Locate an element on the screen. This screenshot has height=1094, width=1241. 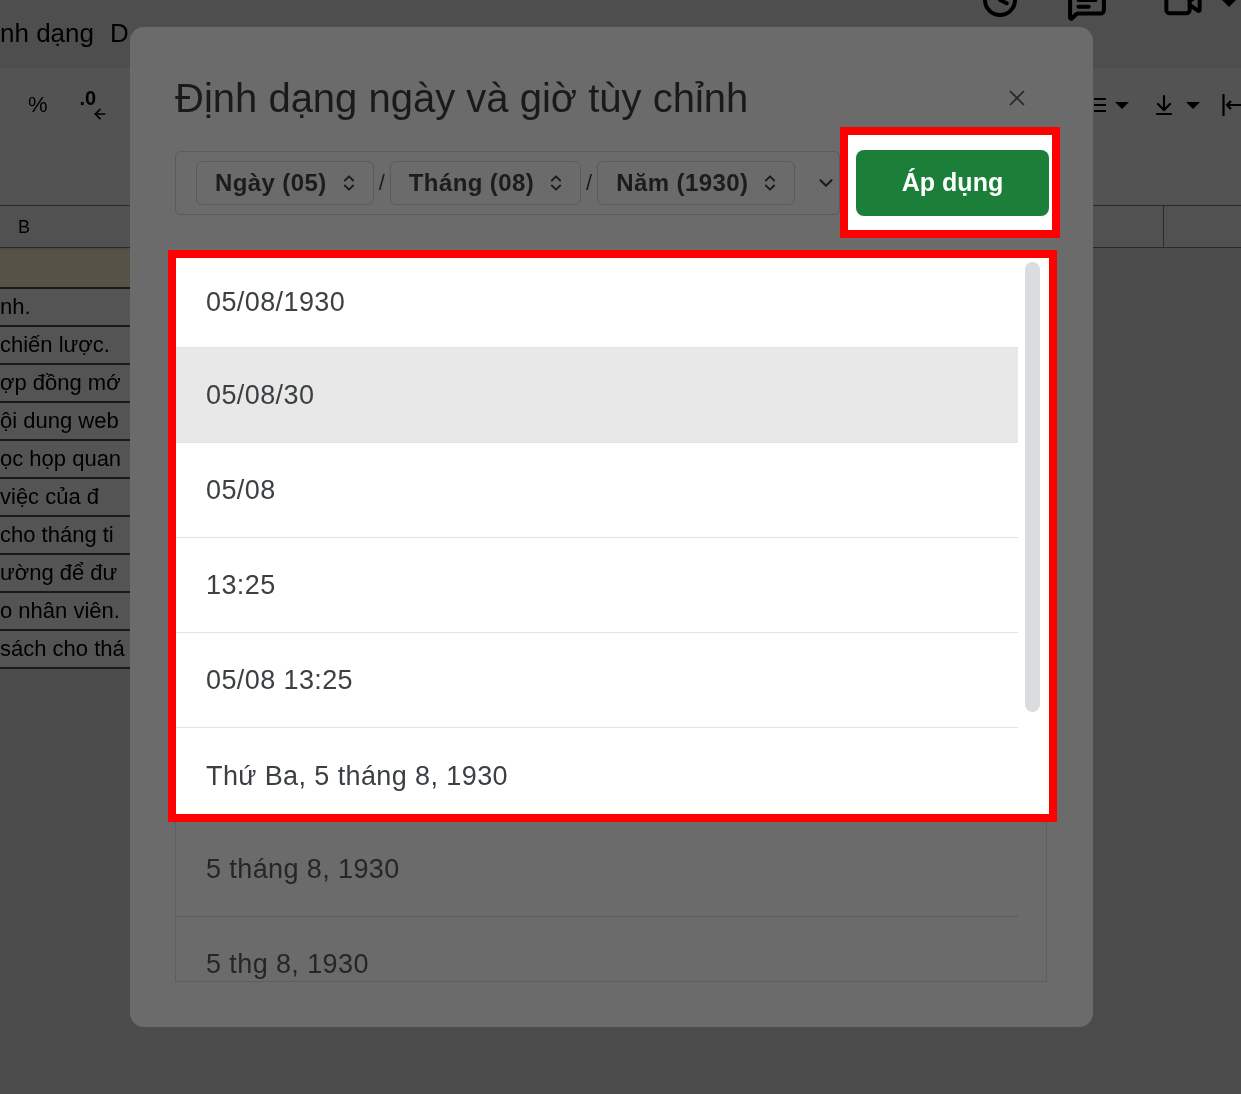
menu-item: D is located at coordinates (119, 33).